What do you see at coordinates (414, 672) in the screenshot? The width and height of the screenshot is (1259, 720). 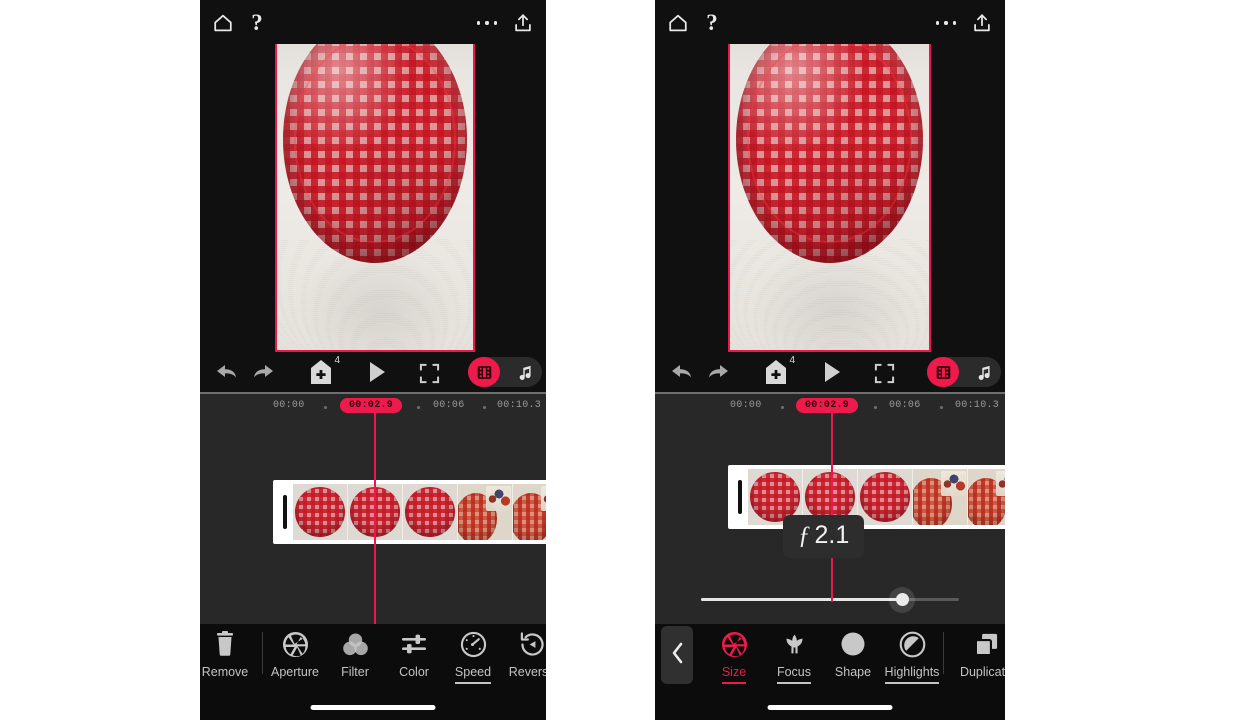 I see `tool-label: Color` at bounding box center [414, 672].